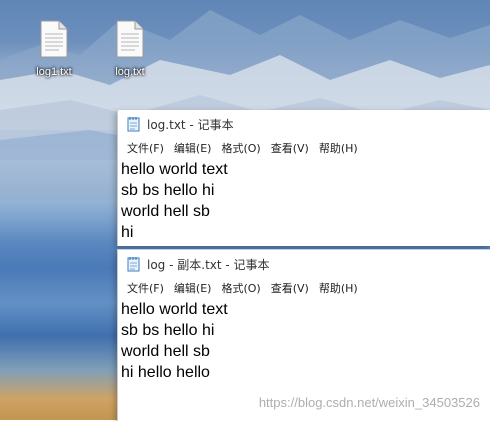 The height and width of the screenshot is (421, 490). I want to click on window-title: log.txt - 记事本, so click(190, 124).